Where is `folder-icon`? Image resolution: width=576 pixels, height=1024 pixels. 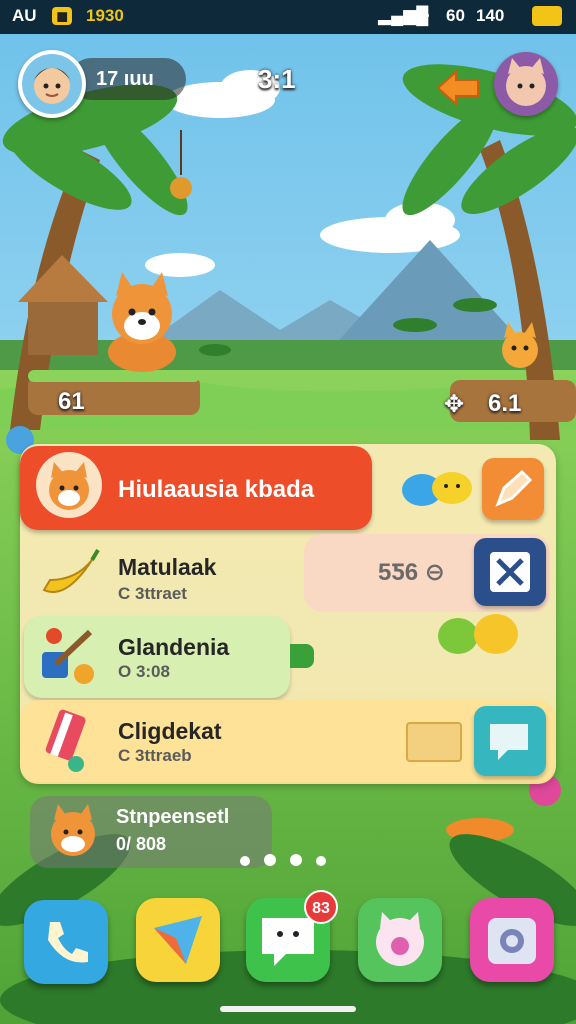
folder-icon is located at coordinates (434, 742).